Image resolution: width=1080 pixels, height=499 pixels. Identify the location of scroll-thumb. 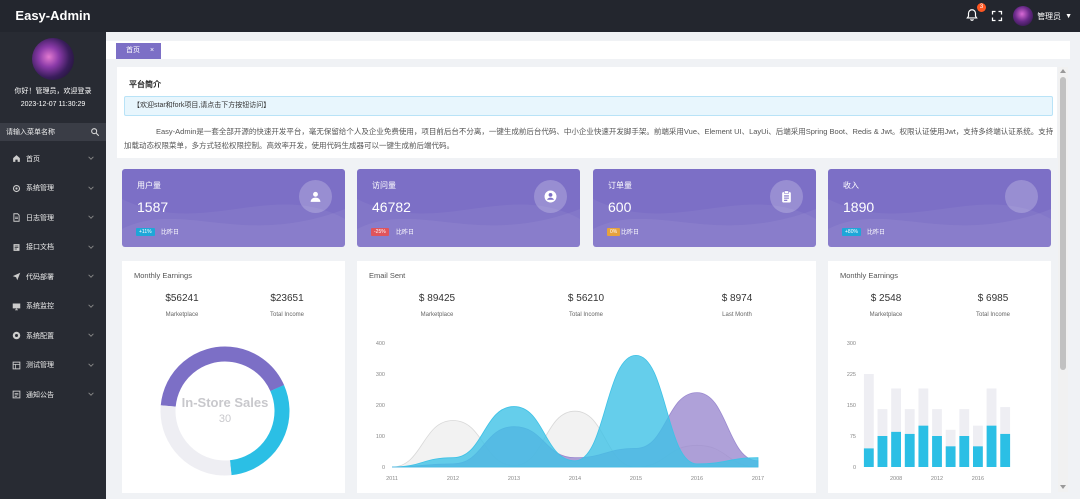
(1063, 223).